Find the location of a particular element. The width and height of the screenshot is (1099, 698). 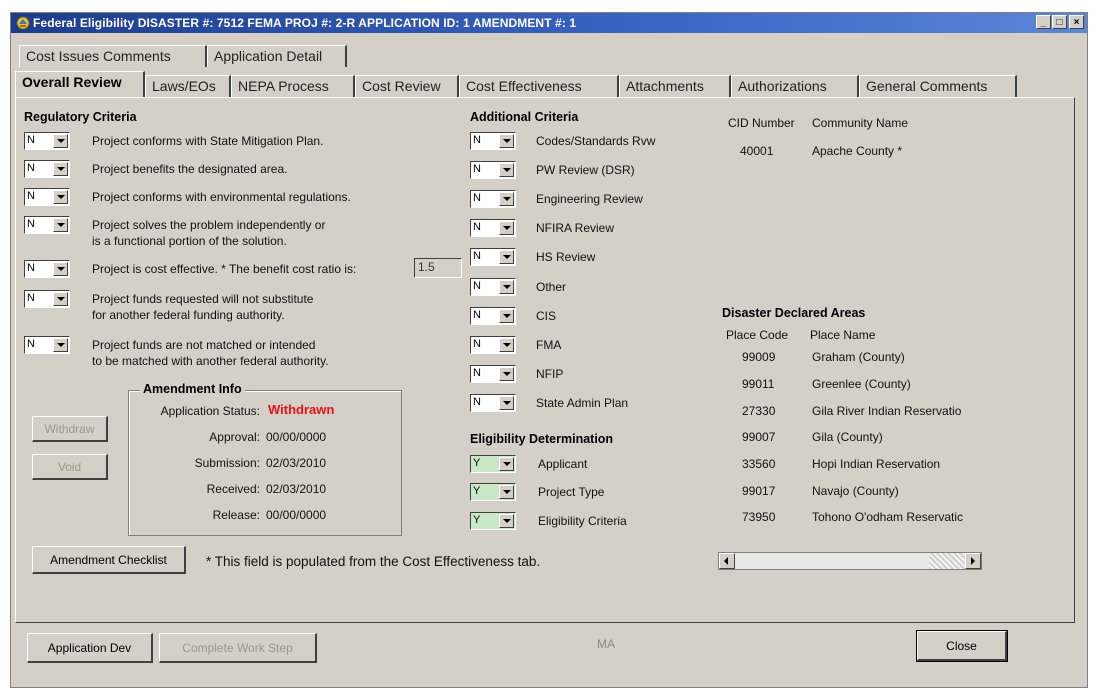

additional-select-6: N is located at coordinates (493, 287).